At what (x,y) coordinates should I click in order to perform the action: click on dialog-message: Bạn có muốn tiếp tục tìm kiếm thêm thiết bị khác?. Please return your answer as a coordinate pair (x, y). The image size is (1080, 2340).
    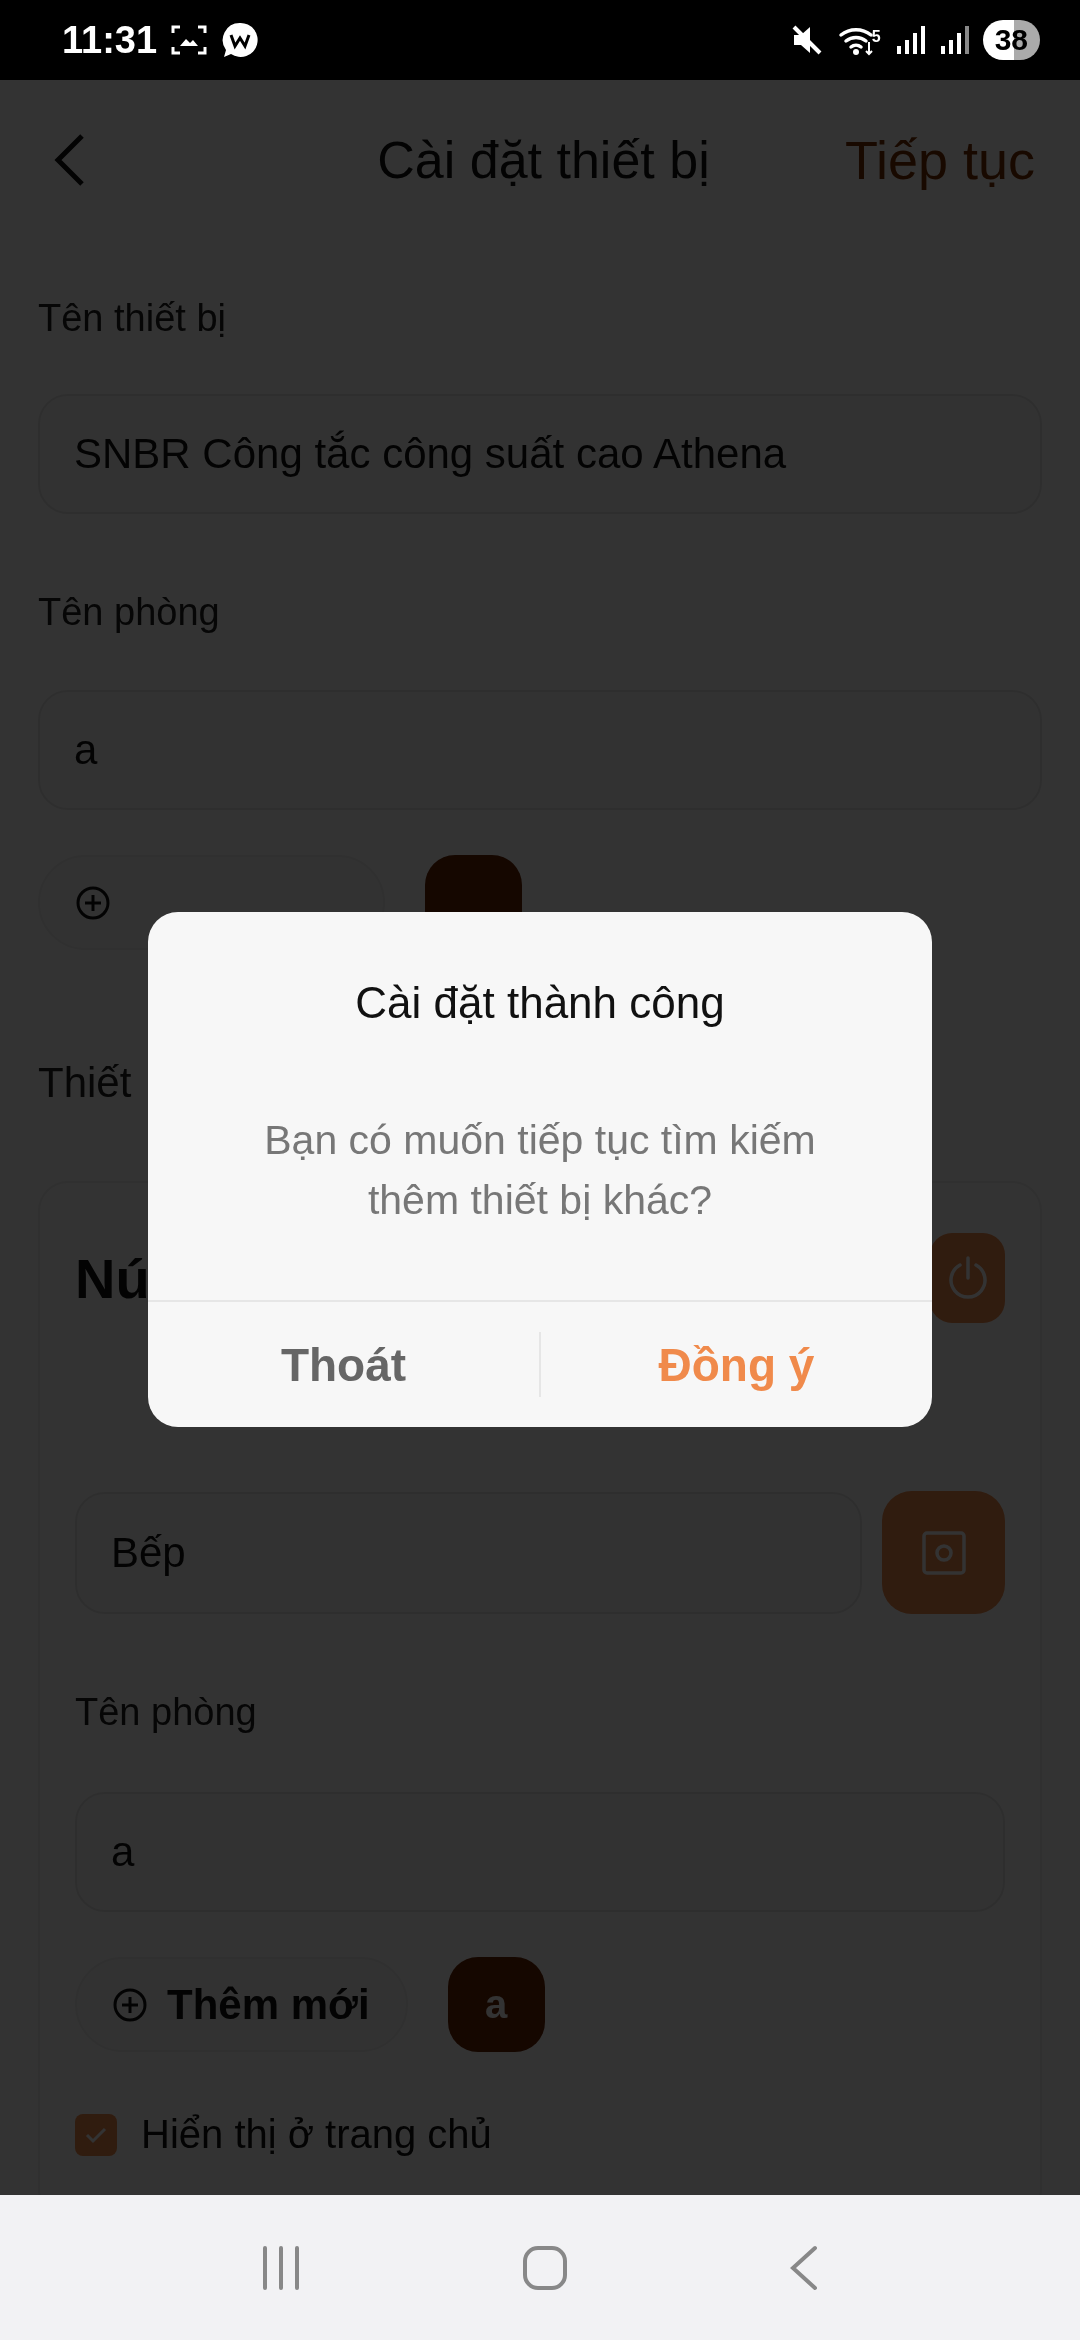
    Looking at the image, I should click on (540, 1170).